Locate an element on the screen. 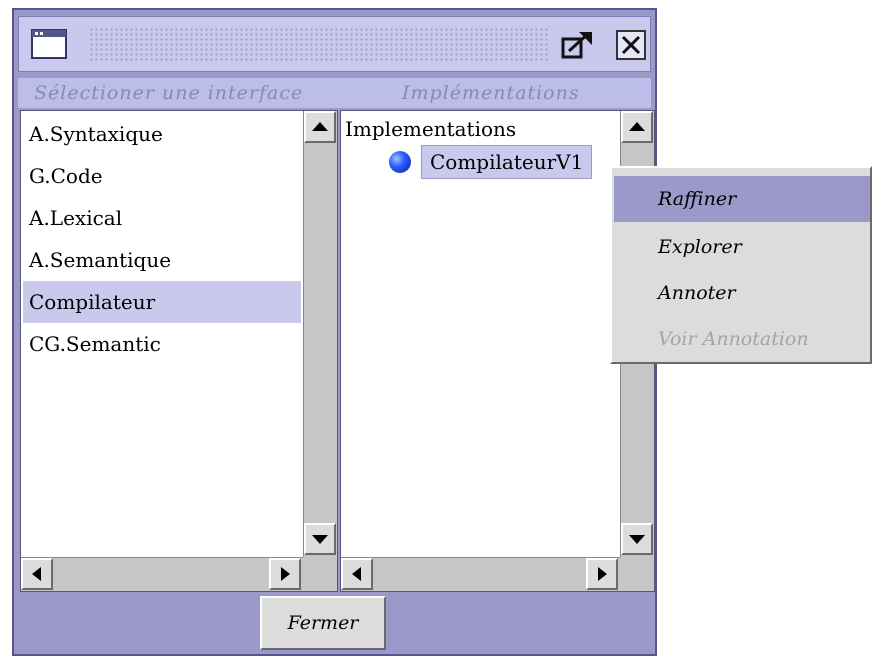 This screenshot has height=662, width=872. close-dialog-button: Fermer is located at coordinates (323, 623).